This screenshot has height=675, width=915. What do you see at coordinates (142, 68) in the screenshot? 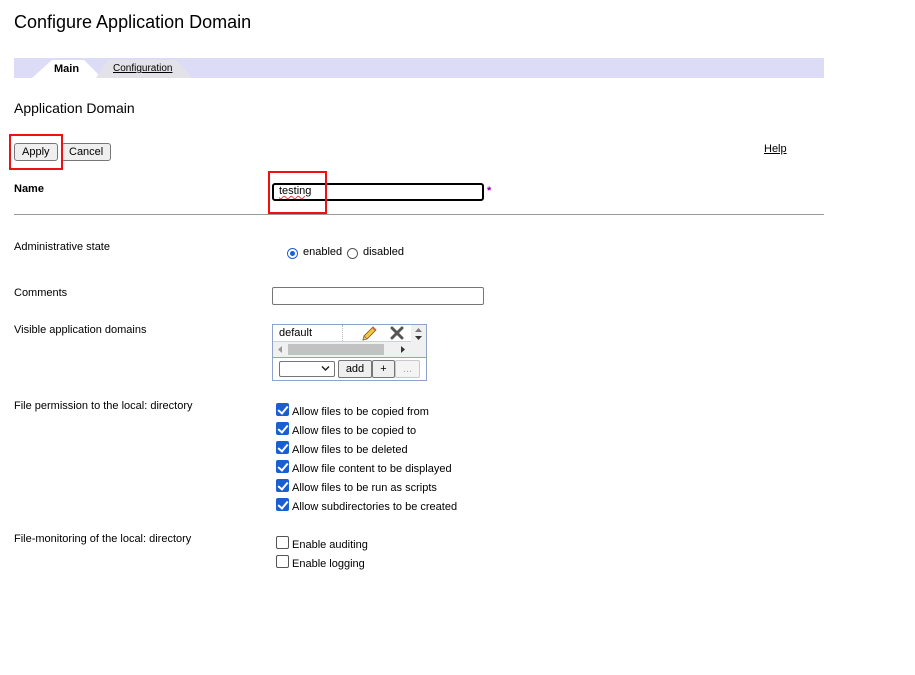
I see `tab-configuration-label: Configuration` at bounding box center [142, 68].